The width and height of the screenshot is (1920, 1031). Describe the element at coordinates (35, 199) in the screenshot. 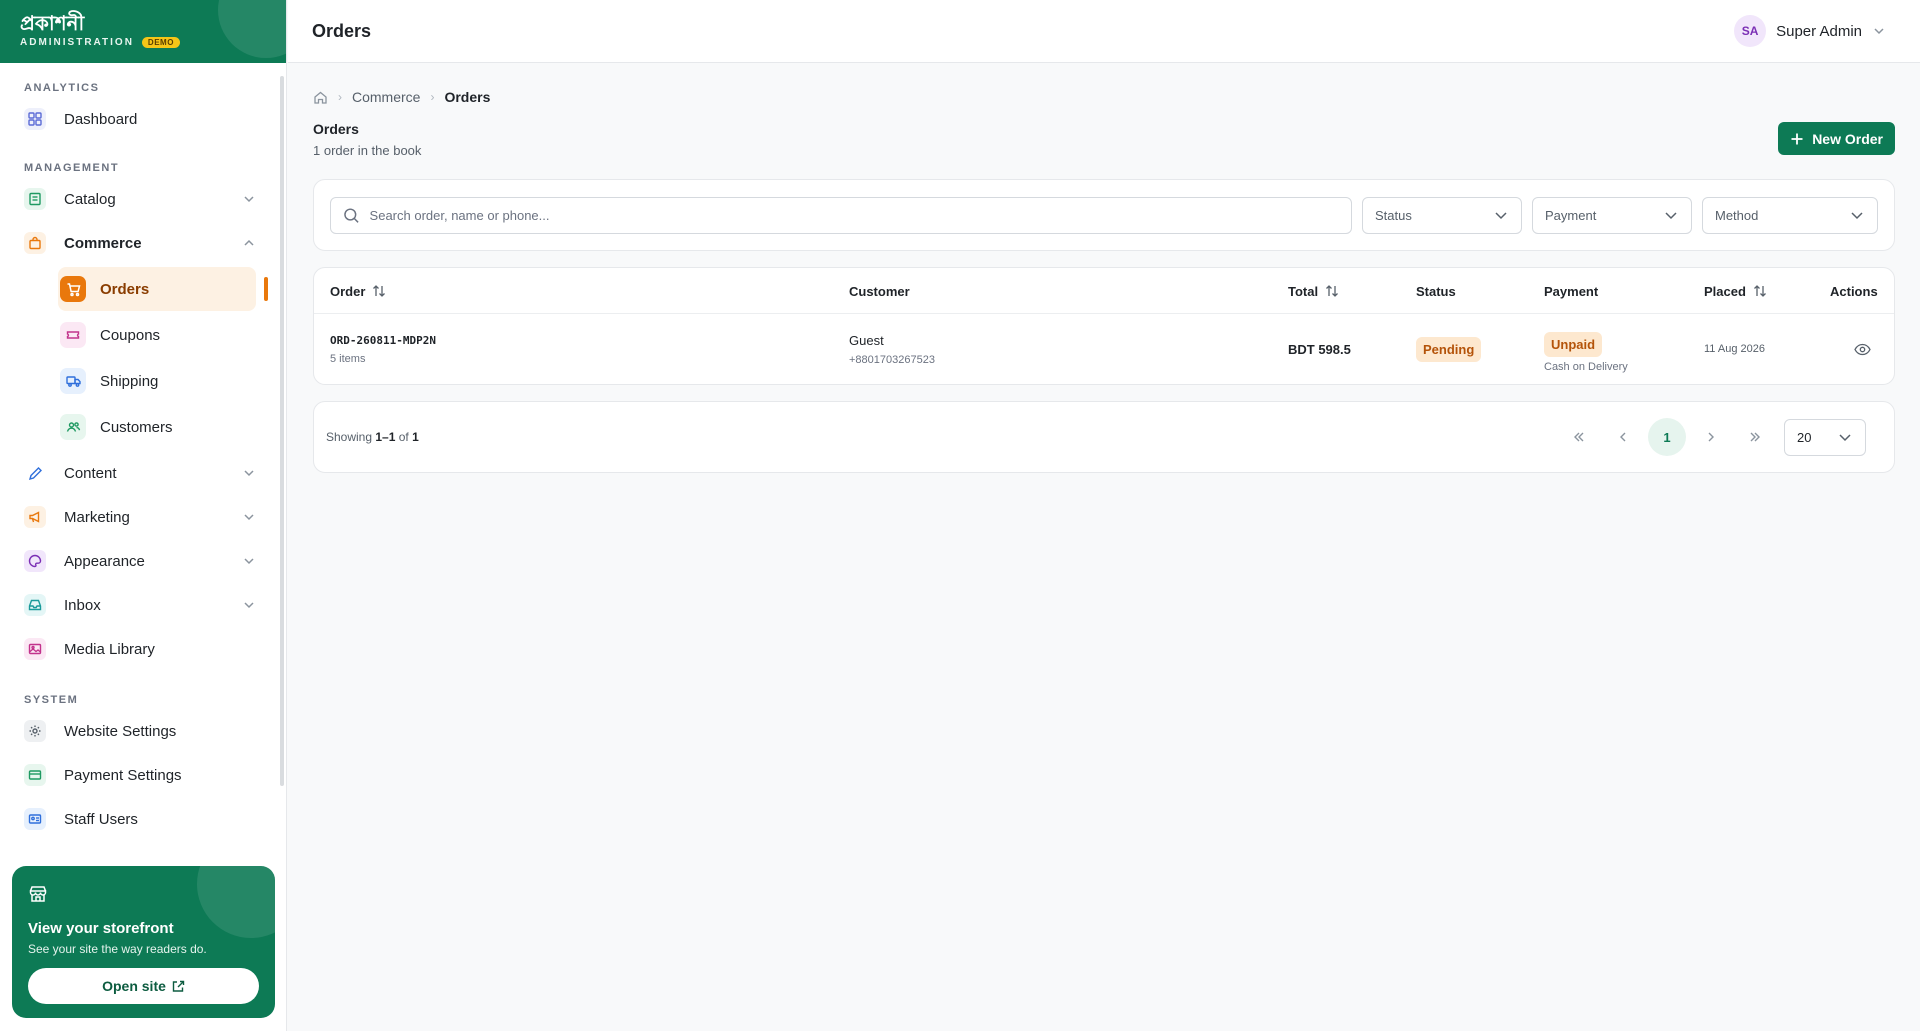

I see `book-icon` at that location.